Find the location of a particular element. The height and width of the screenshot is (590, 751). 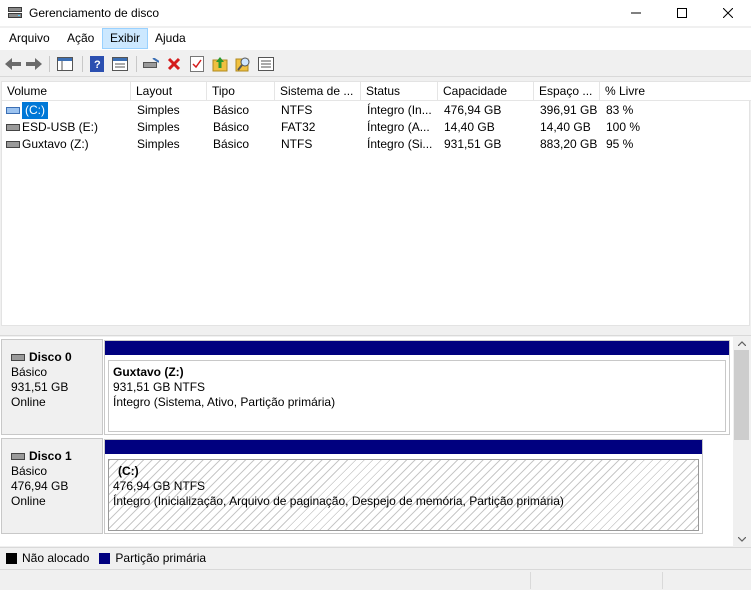

col-status: Status is located at coordinates (399, 91).